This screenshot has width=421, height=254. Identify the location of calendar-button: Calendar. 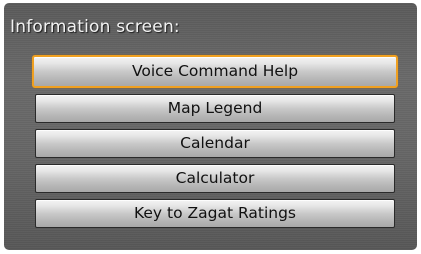
(215, 143).